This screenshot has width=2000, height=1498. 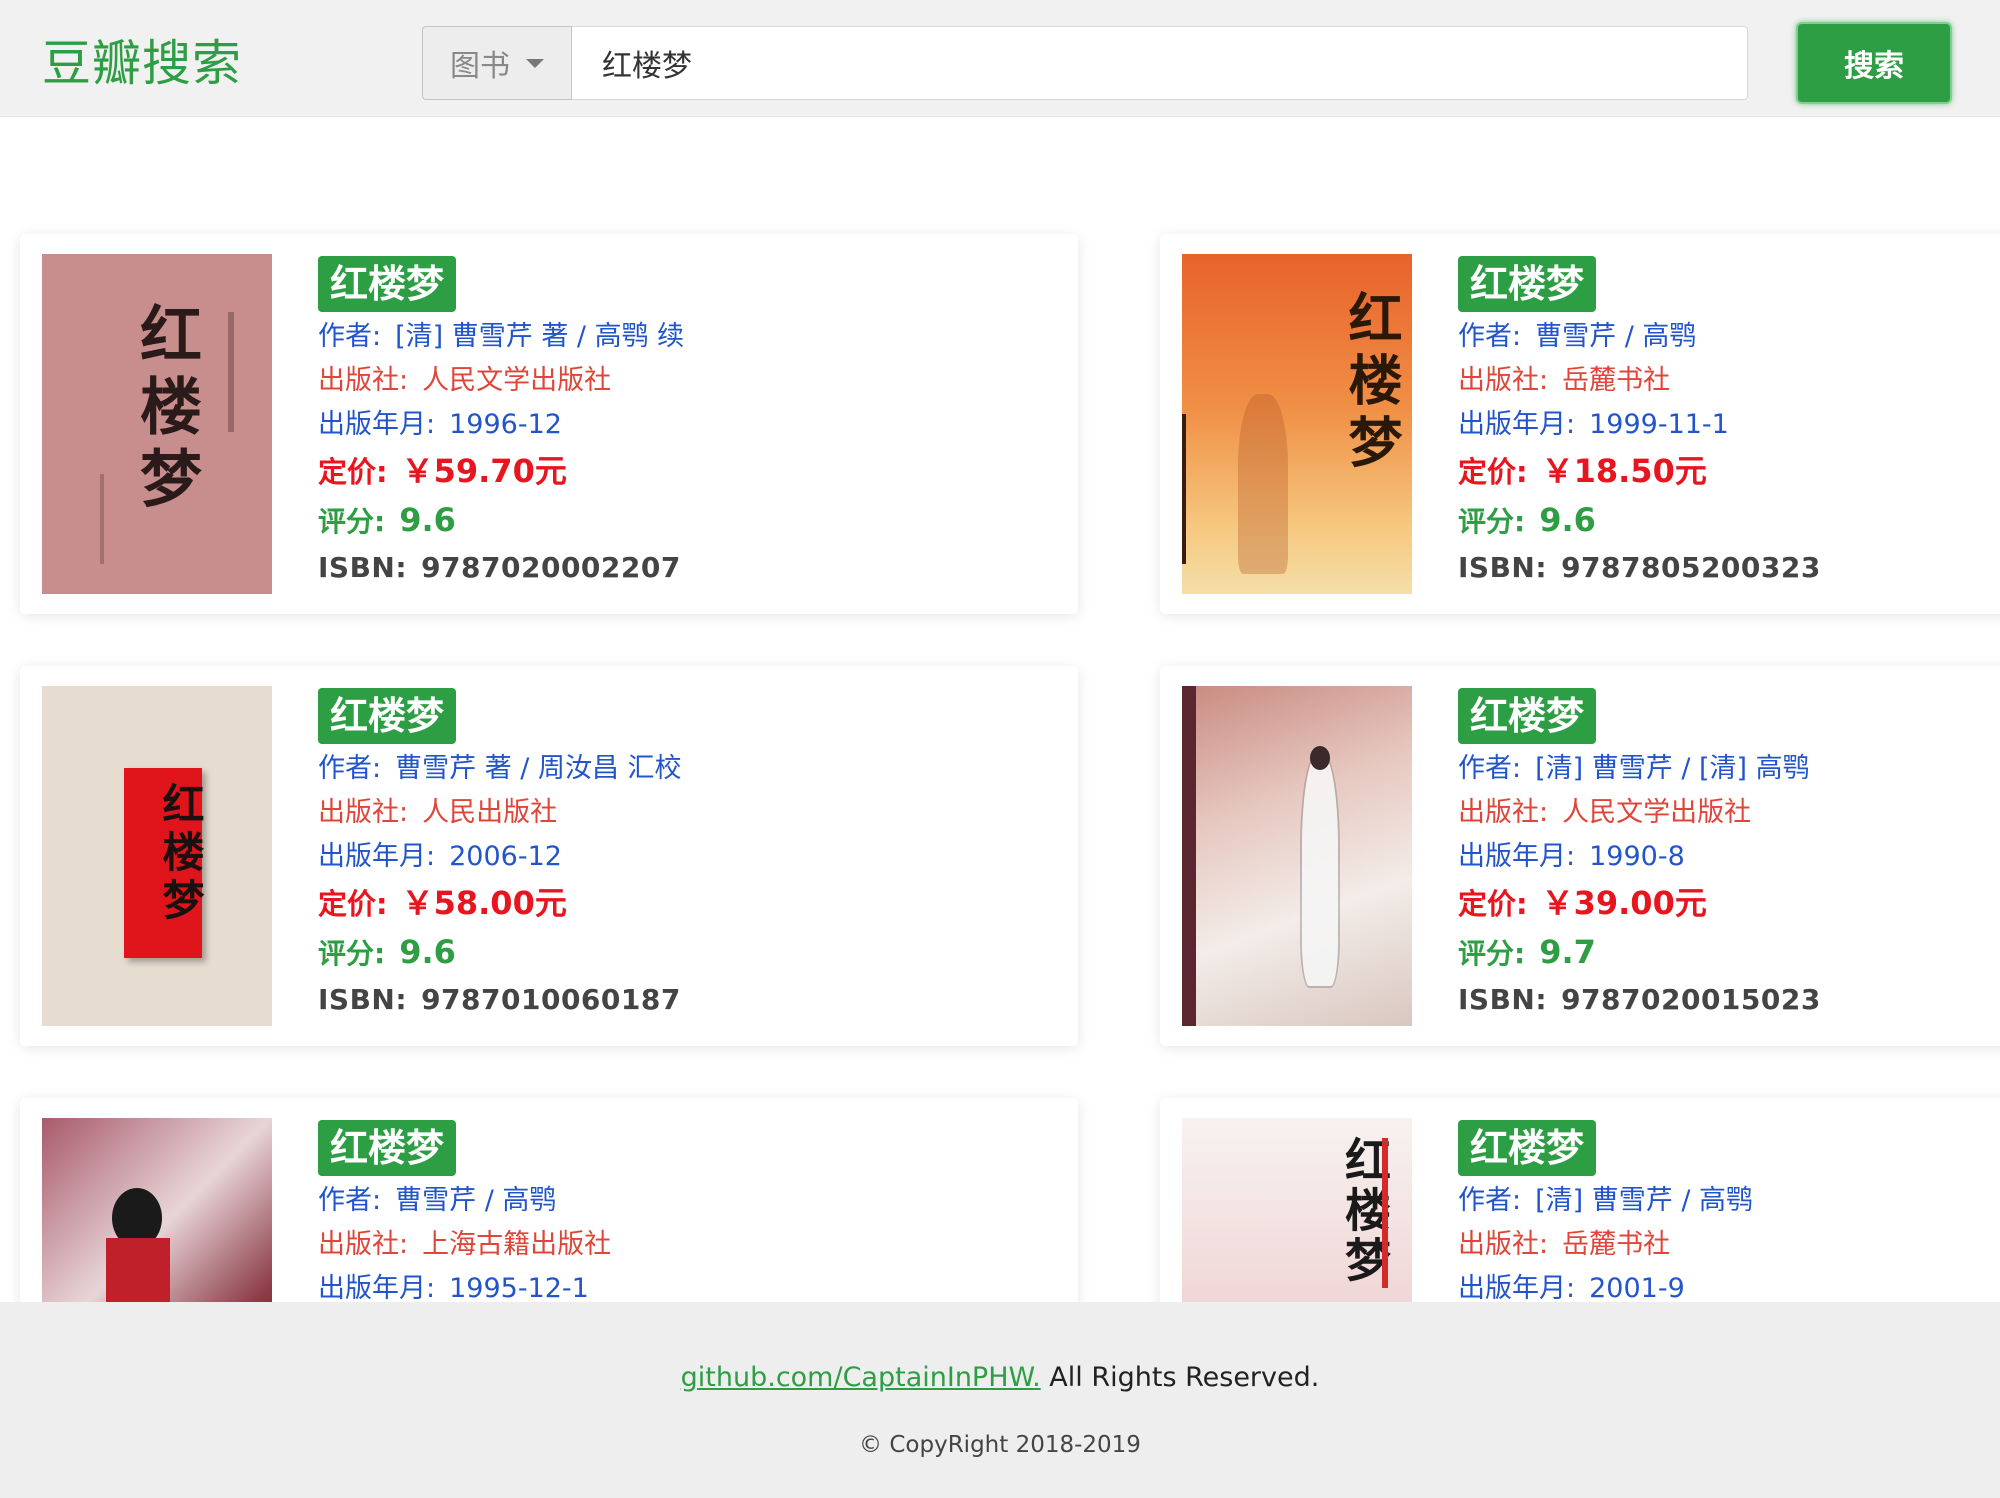 I want to click on category-select: 图书, so click(x=497, y=63).